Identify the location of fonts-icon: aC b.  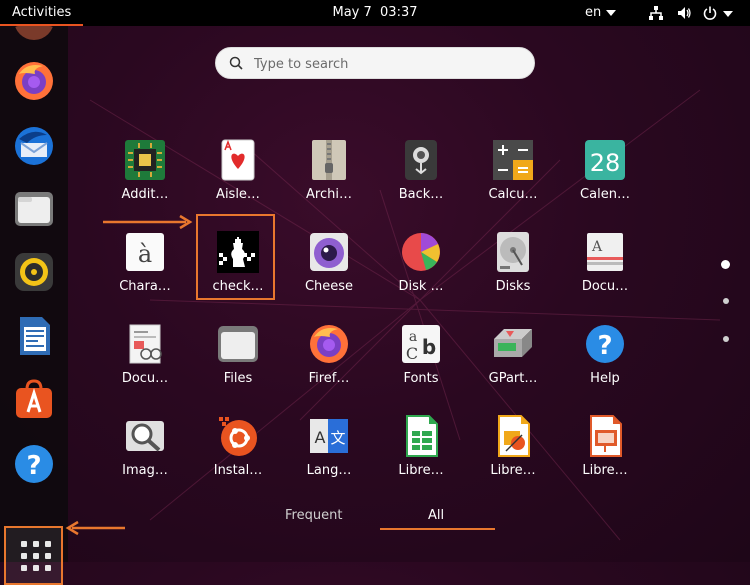
(421, 344).